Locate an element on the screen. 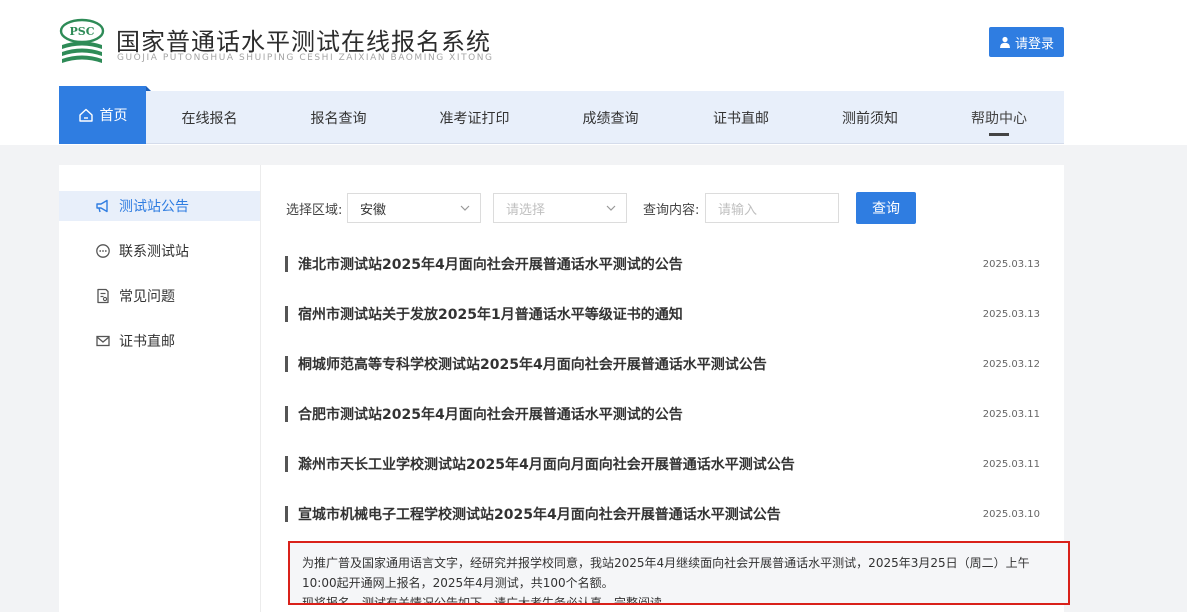 This screenshot has height=612, width=1187. site-title: 国家普通话水平测试在线报名系统 is located at coordinates (303, 42).